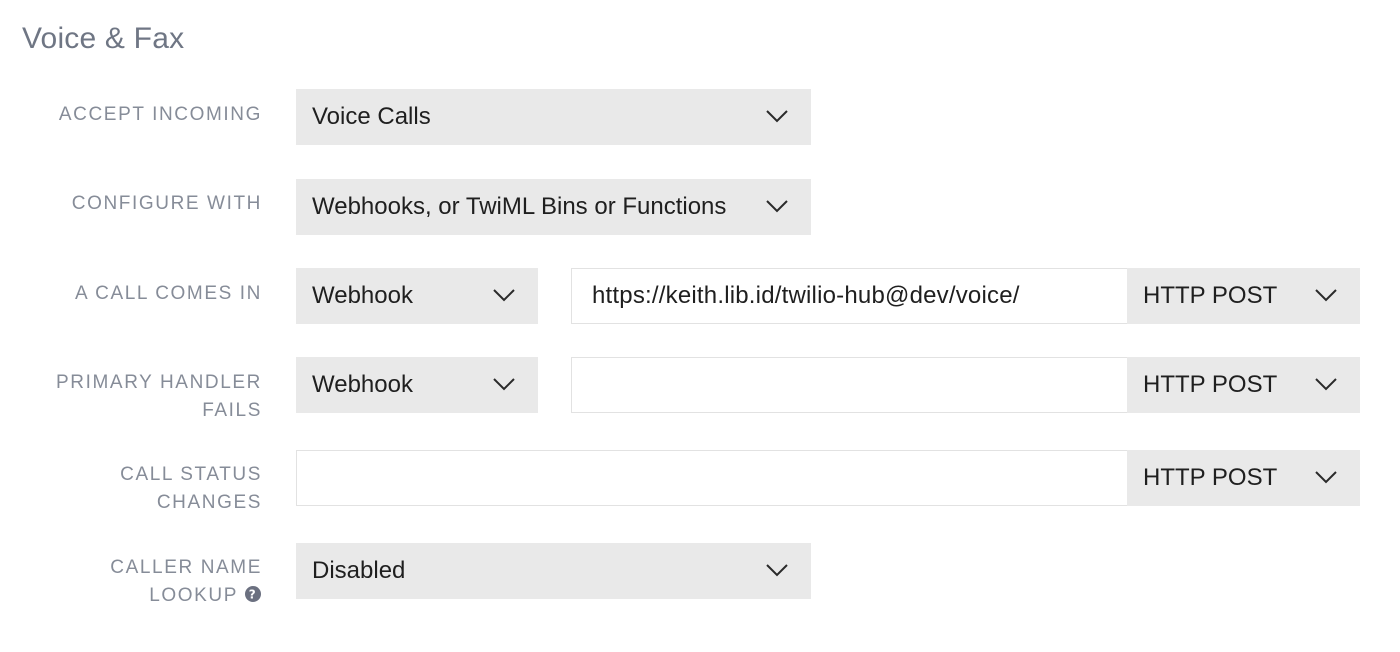  I want to click on caller-name-lookup-select: Disabled, so click(553, 571).